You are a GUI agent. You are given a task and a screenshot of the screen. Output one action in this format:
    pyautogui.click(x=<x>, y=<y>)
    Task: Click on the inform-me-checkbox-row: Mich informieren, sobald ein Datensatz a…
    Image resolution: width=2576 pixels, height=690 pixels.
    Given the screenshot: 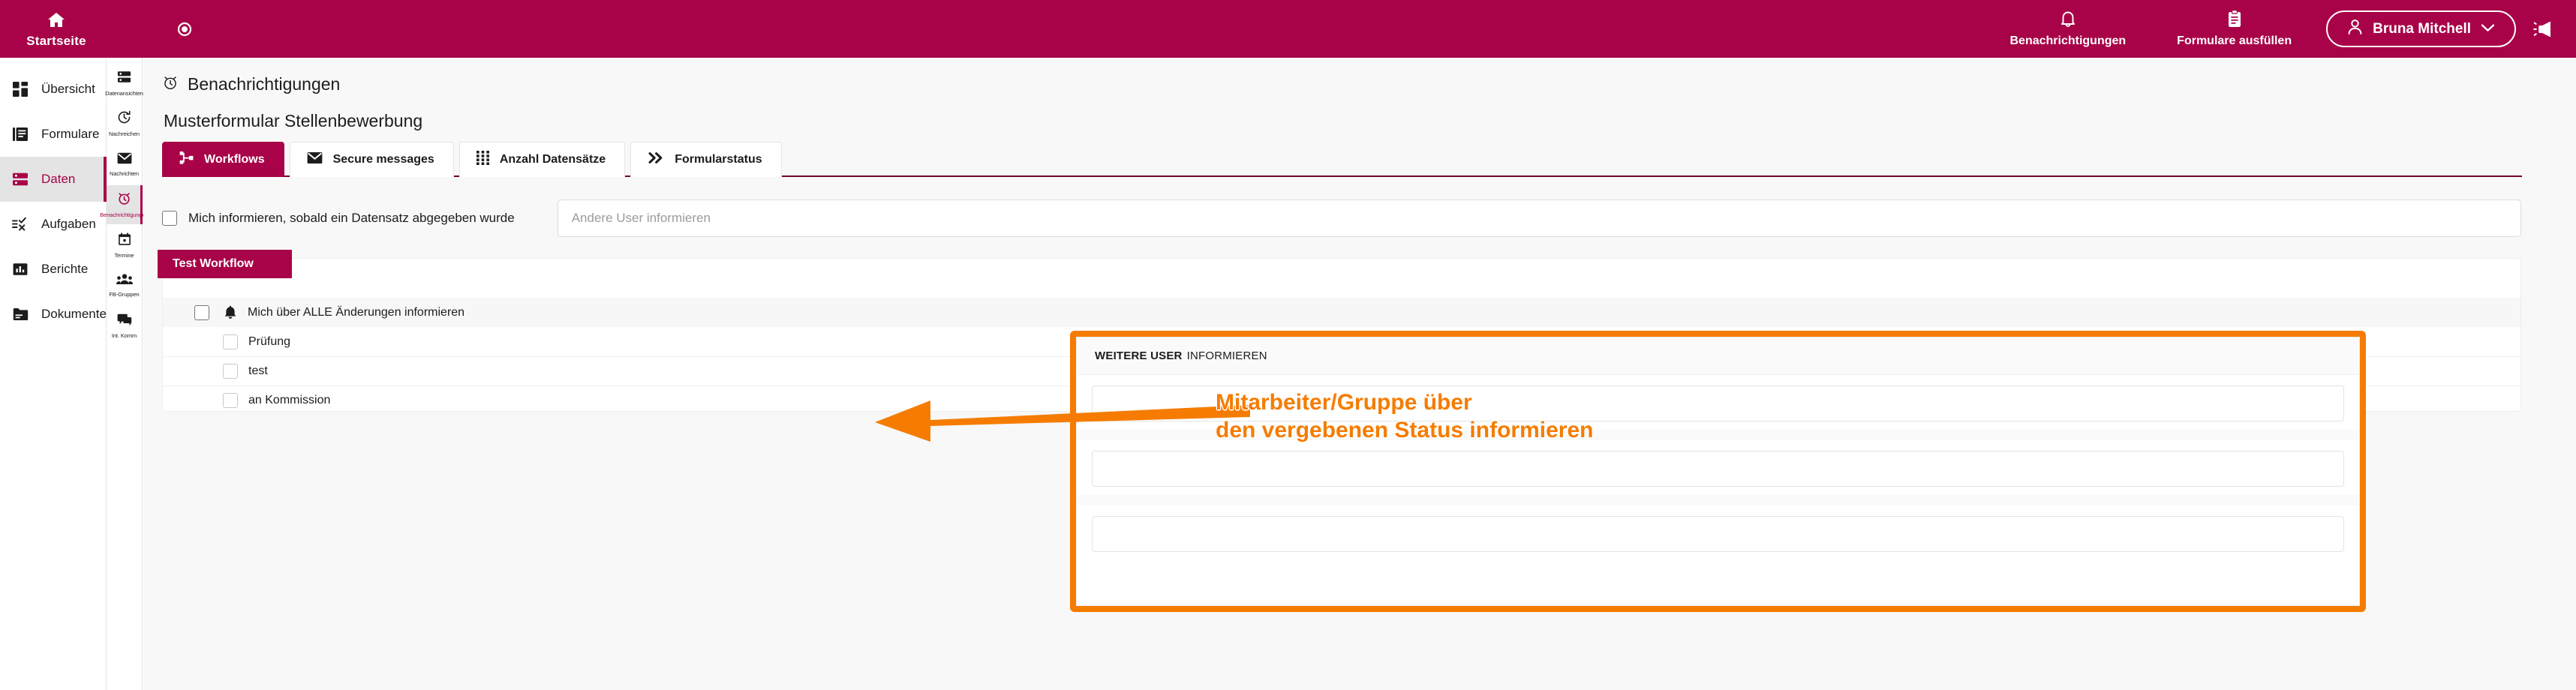 What is the action you would take?
    pyautogui.click(x=338, y=218)
    